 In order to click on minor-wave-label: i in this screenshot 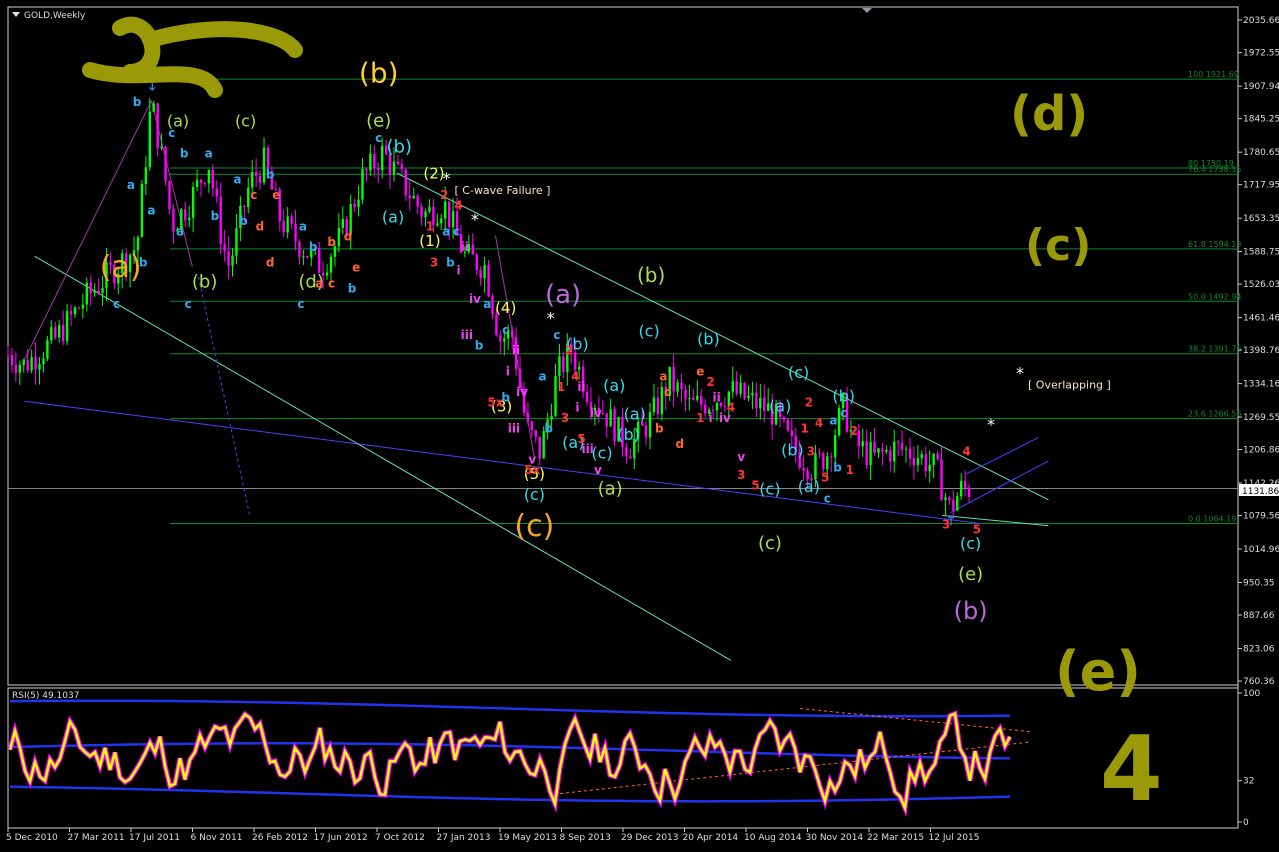, I will do `click(710, 418)`.